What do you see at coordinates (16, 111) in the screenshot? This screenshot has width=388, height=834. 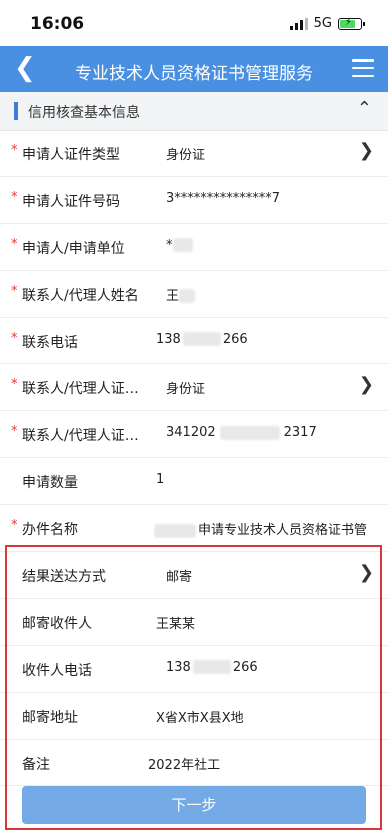 I see `section-accent-bar` at bounding box center [16, 111].